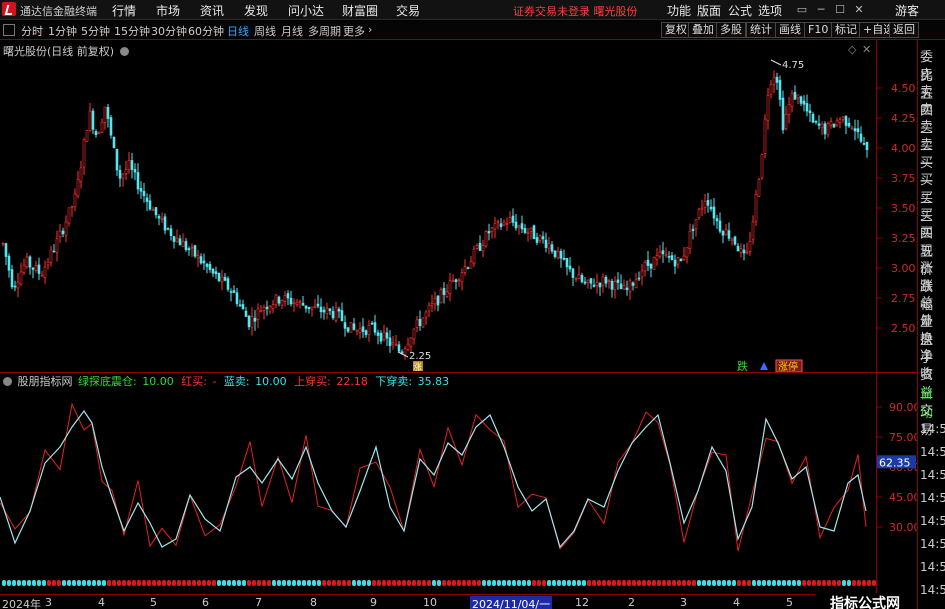 The image size is (945, 609). Describe the element at coordinates (206, 31) in the screenshot. I see `period-60min: 60分钟` at that location.